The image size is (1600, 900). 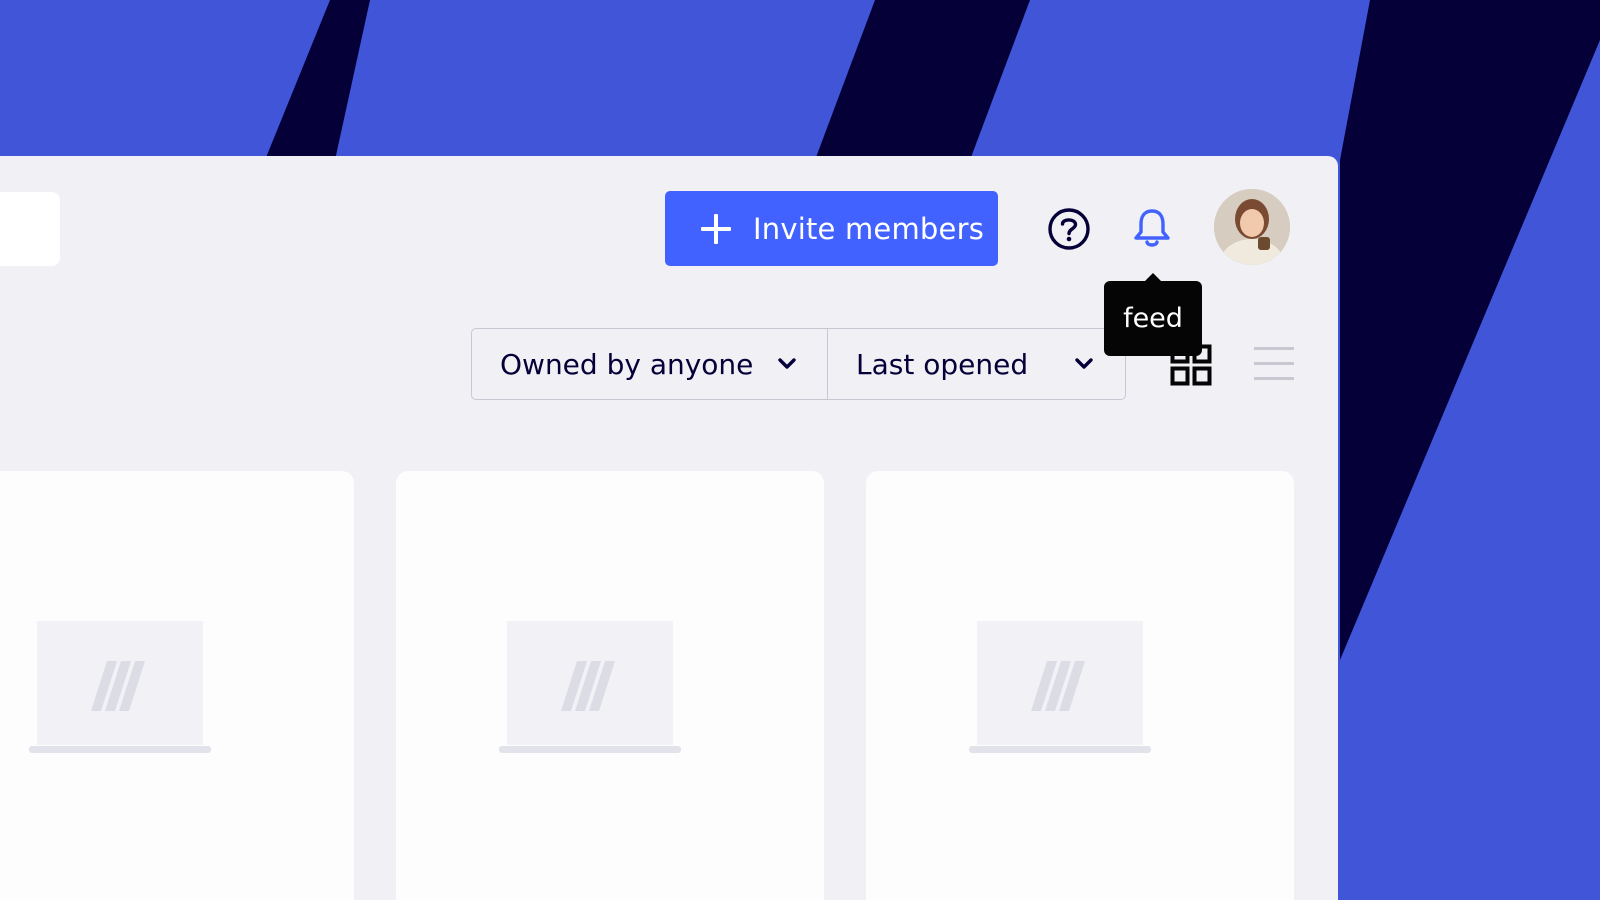 What do you see at coordinates (1152, 228) in the screenshot?
I see `bell-icon` at bounding box center [1152, 228].